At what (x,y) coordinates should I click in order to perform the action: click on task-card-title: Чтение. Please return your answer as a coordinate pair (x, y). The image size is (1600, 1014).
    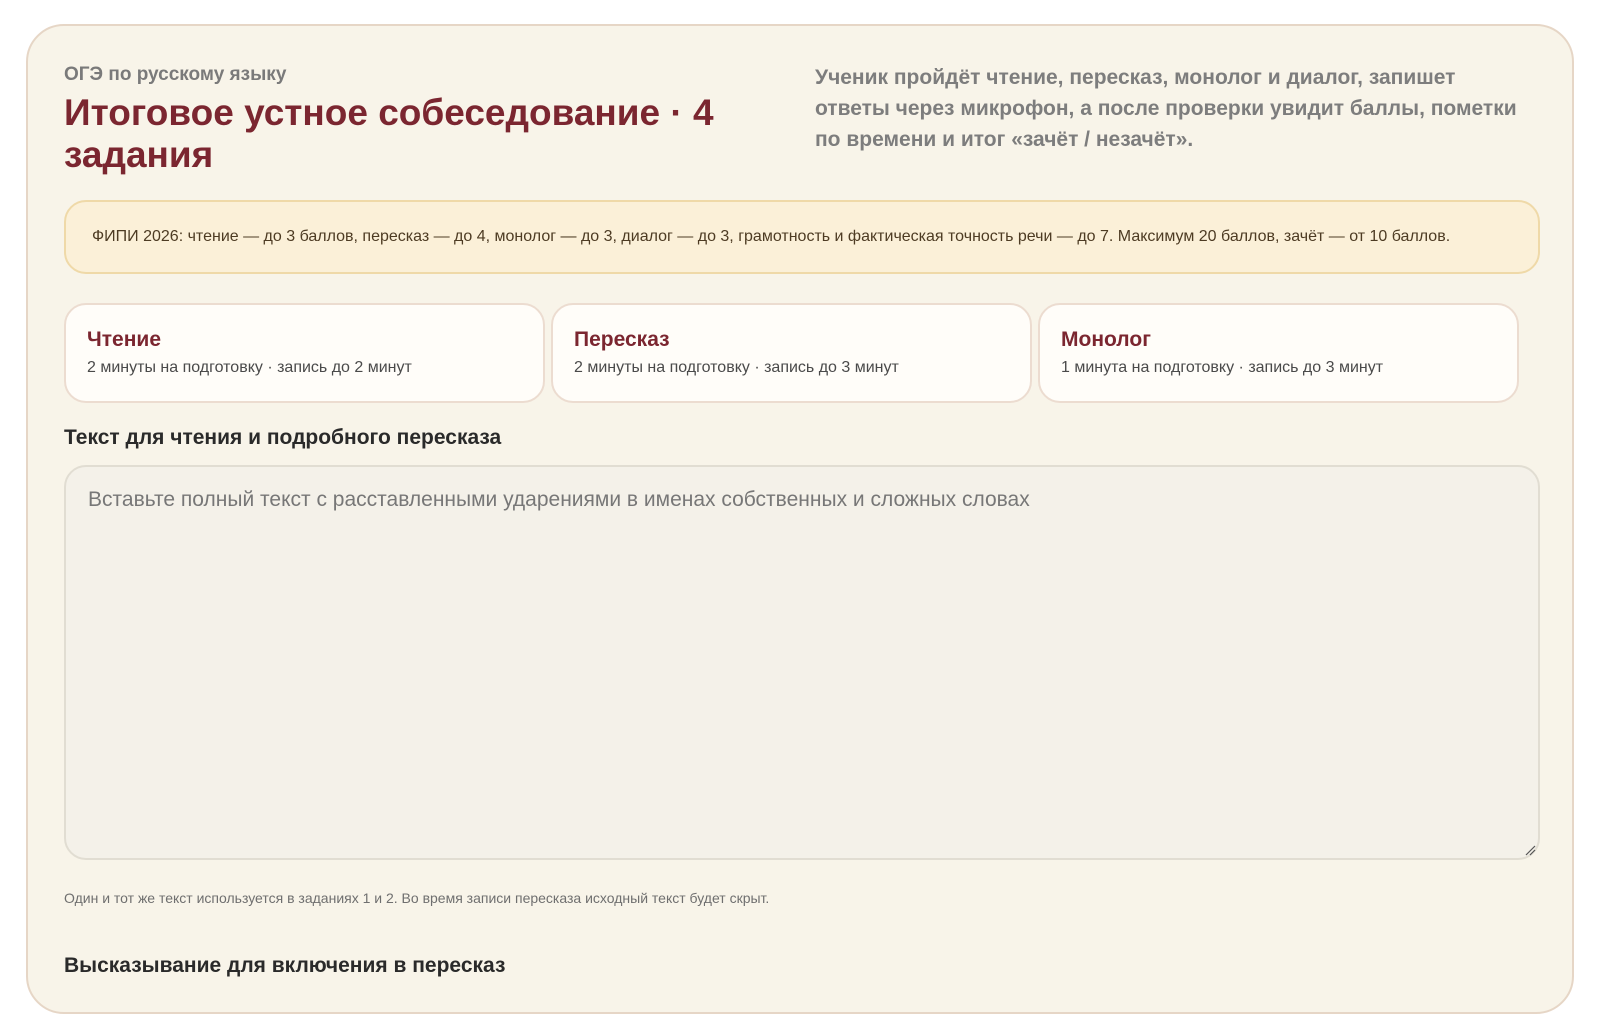
    Looking at the image, I should click on (124, 339).